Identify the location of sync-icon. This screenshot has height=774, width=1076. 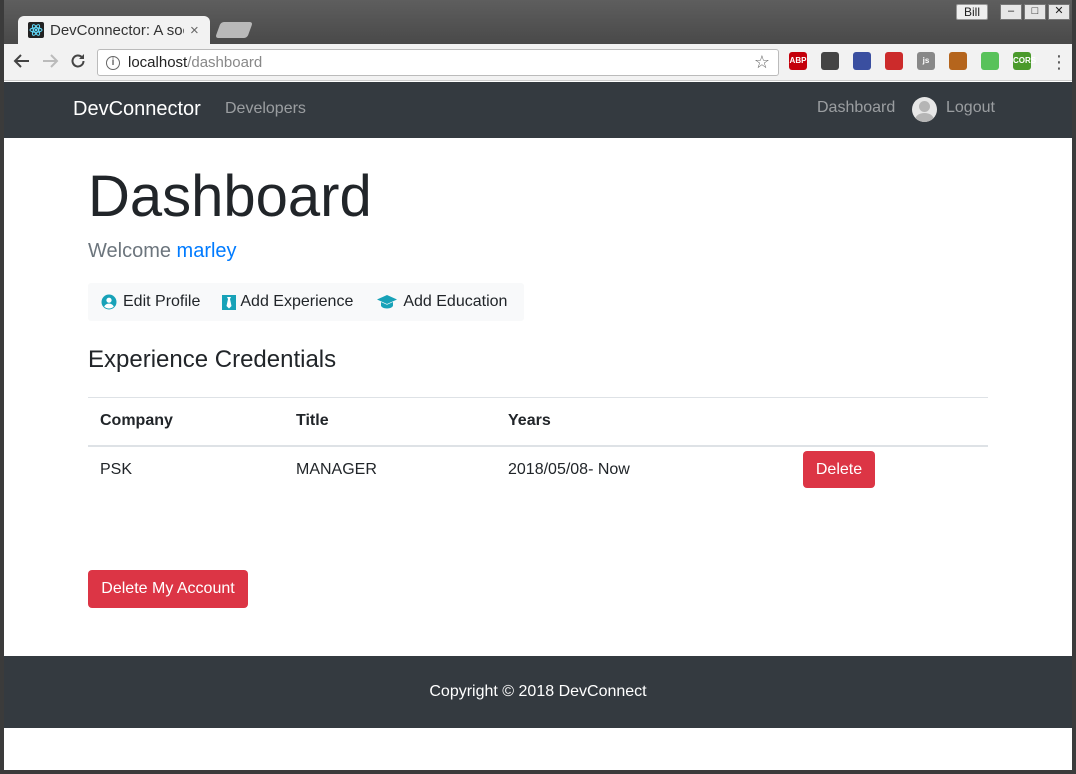
(830, 61).